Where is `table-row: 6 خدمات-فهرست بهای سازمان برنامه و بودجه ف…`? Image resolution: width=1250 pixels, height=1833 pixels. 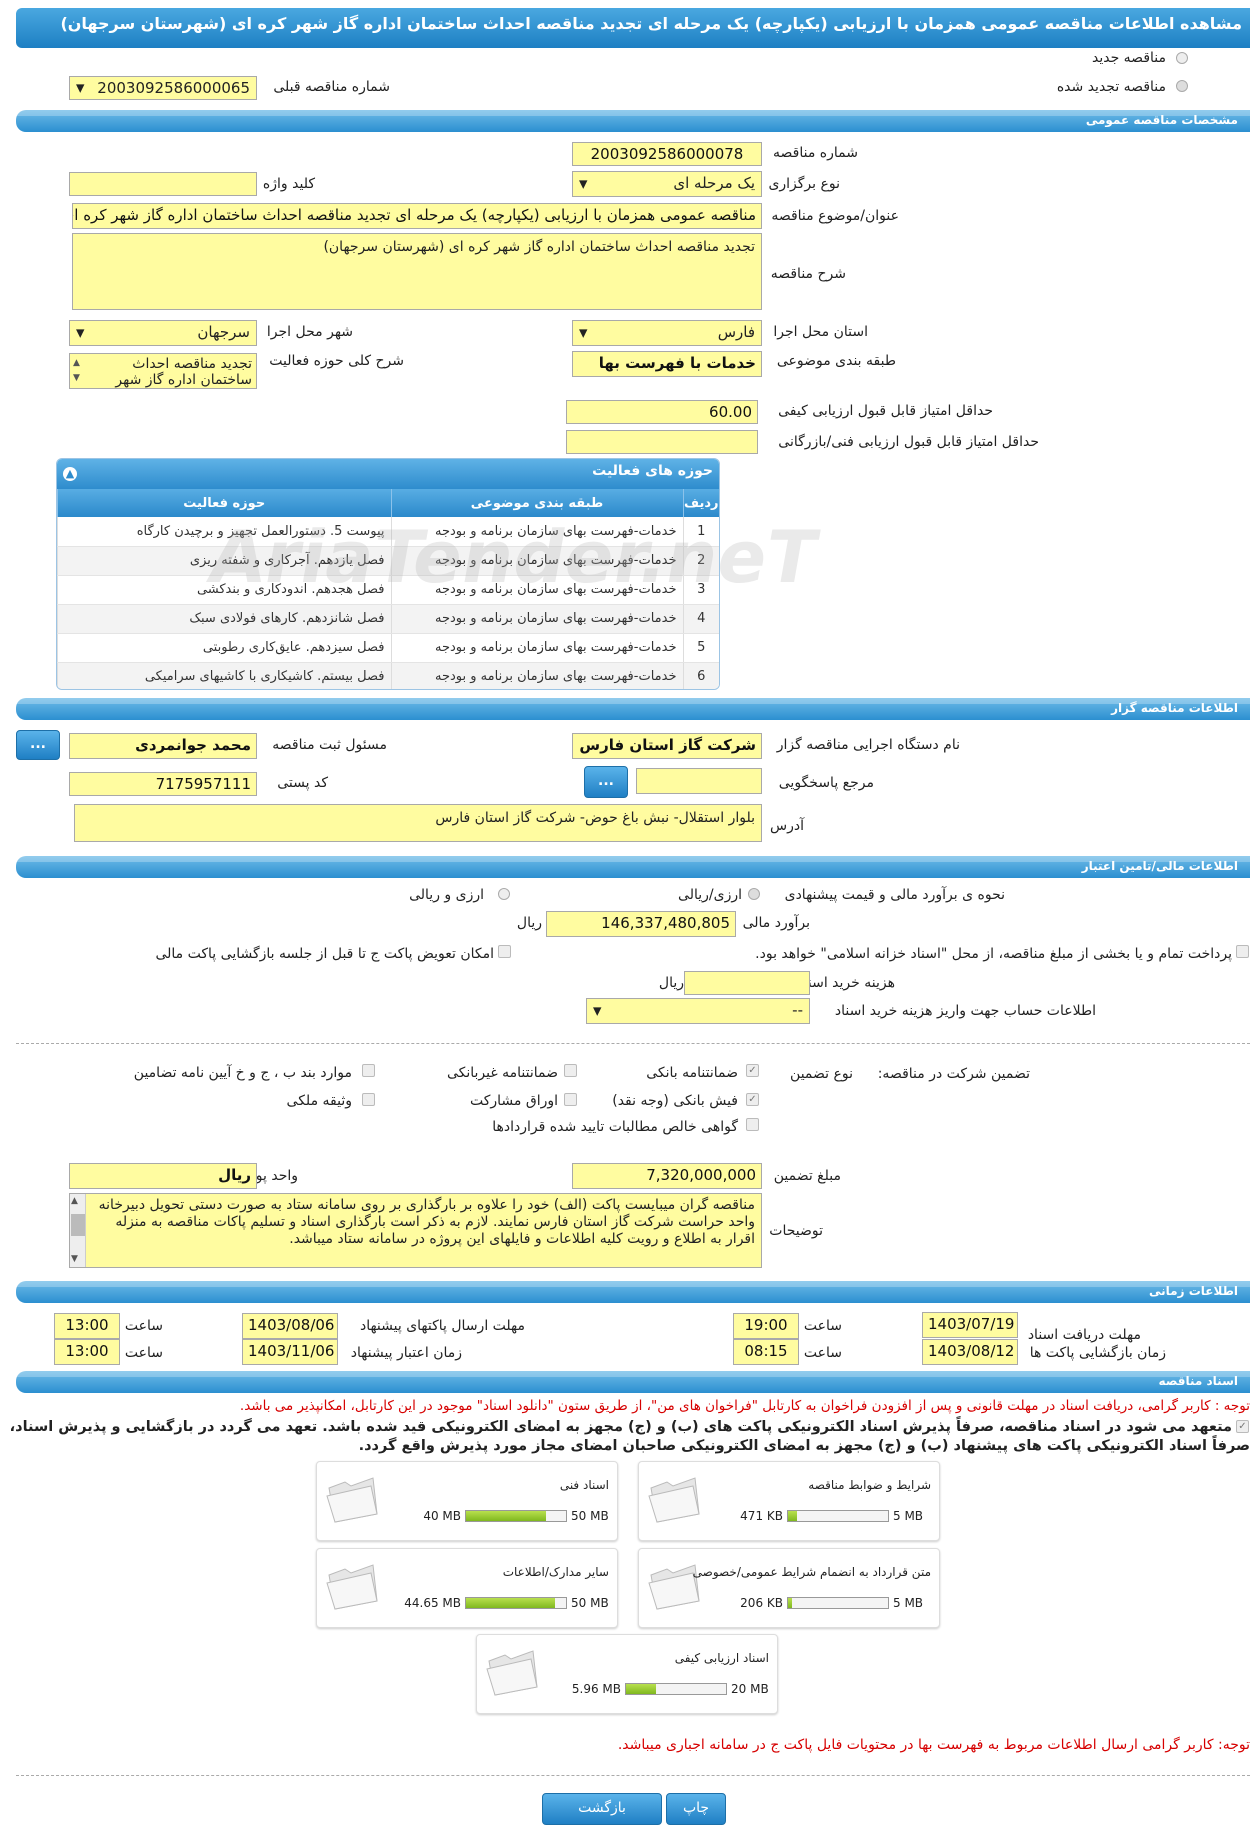 table-row: 6 خدمات-فهرست بهای سازمان برنامه و بودجه ف… is located at coordinates (388, 675).